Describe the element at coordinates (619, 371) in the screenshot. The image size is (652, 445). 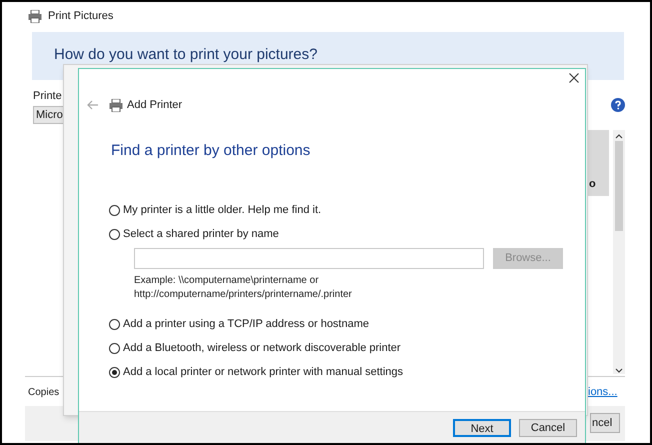
I see `scroll-down-icon` at that location.